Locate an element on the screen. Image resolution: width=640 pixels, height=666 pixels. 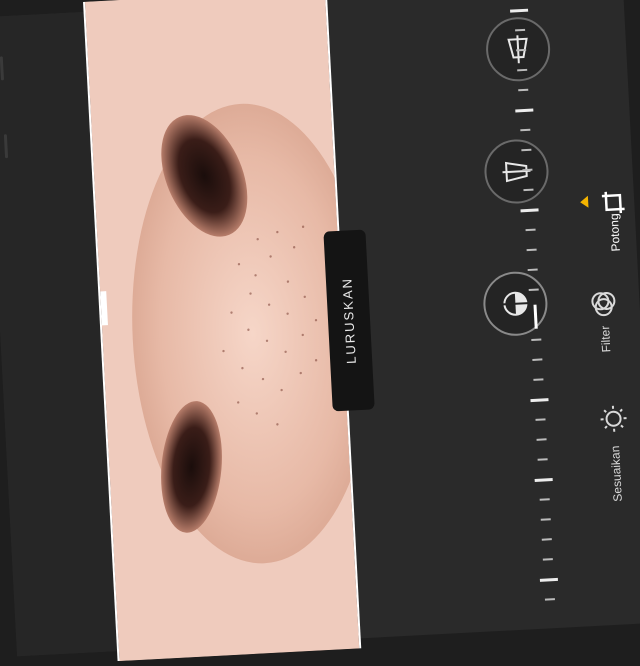
filter-circles-icon is located at coordinates (603, 303).